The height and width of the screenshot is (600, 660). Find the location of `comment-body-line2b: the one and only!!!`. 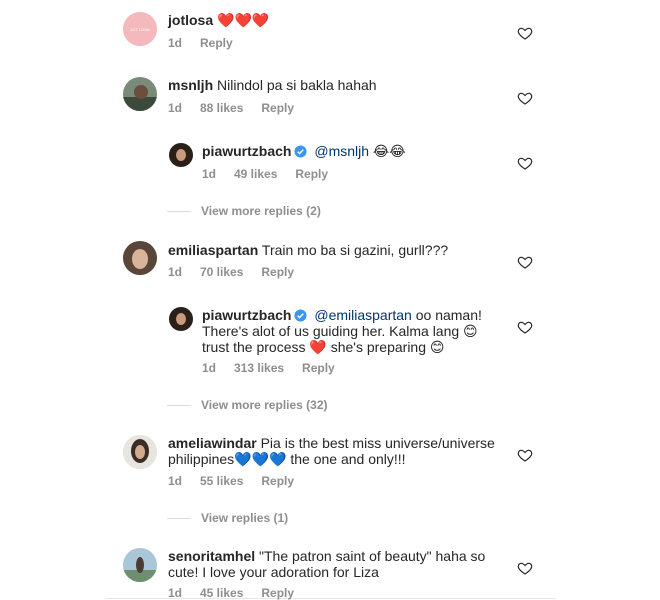

comment-body-line2b: the one and only!!! is located at coordinates (348, 459).